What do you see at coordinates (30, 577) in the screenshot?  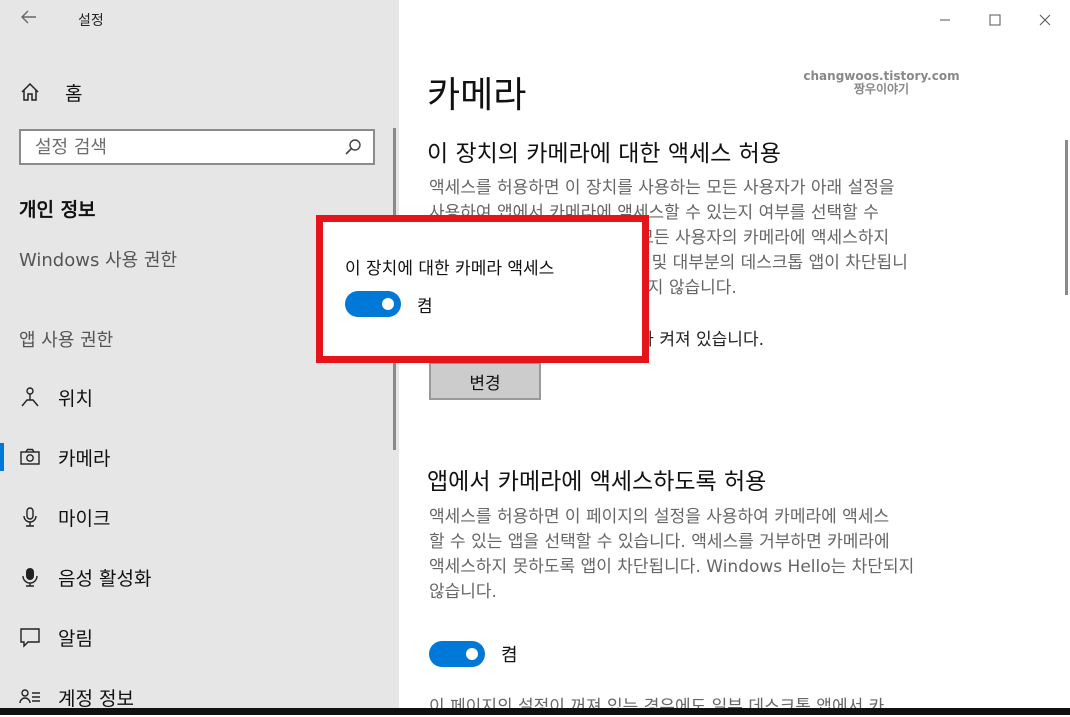 I see `voice-activation-icon` at bounding box center [30, 577].